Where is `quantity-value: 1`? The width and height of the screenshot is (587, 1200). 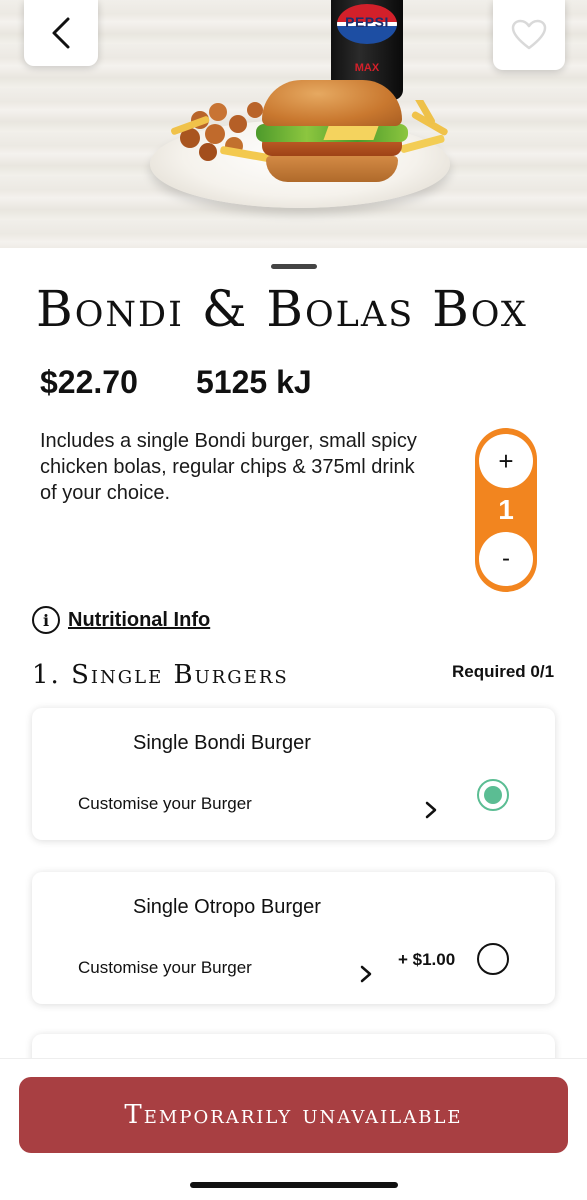 quantity-value: 1 is located at coordinates (506, 509).